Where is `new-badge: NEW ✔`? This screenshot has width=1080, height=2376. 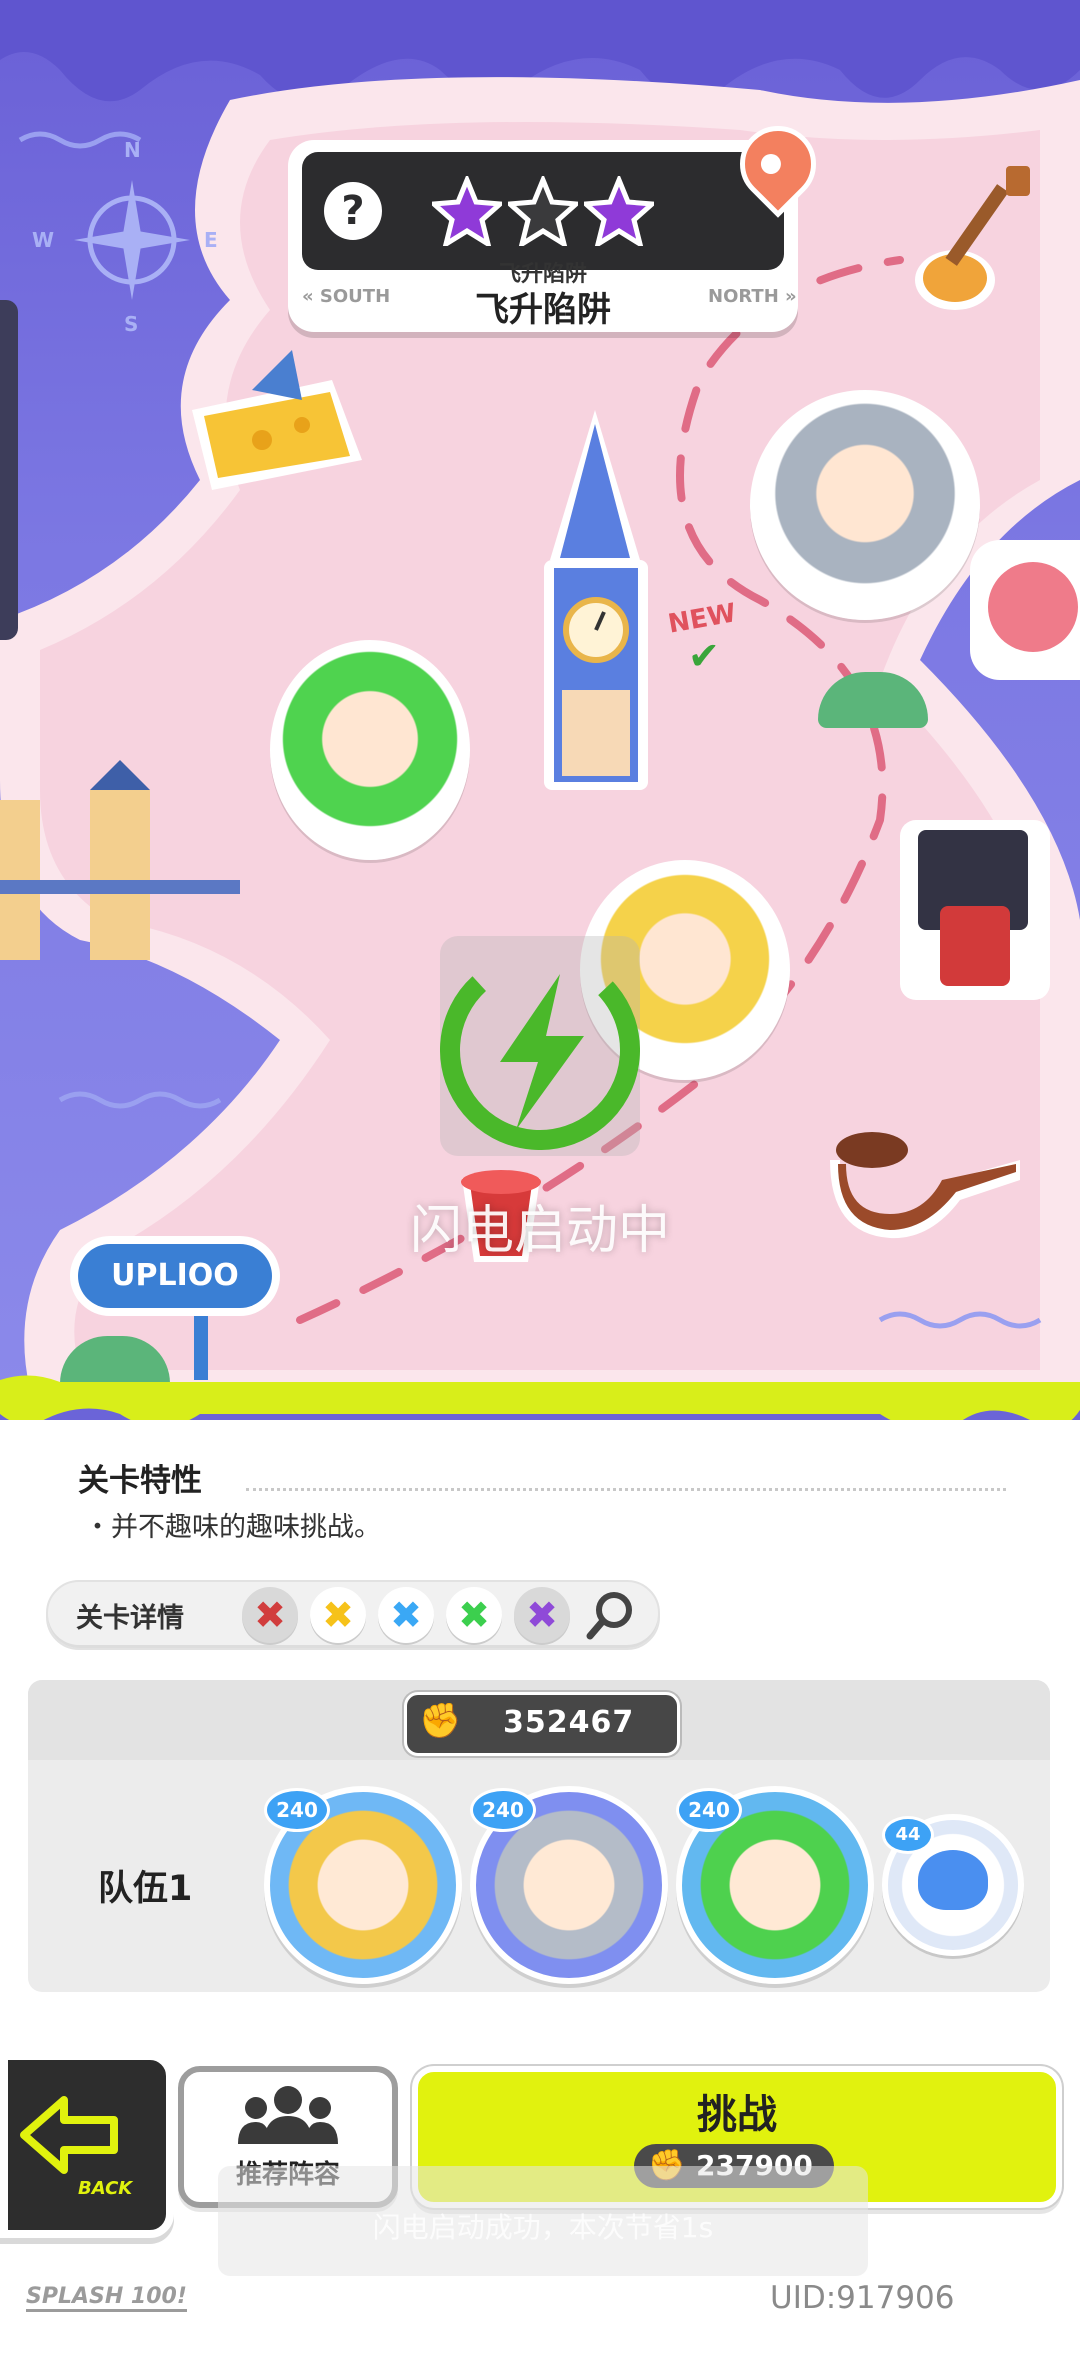
new-badge: NEW ✔ is located at coordinates (702, 638).